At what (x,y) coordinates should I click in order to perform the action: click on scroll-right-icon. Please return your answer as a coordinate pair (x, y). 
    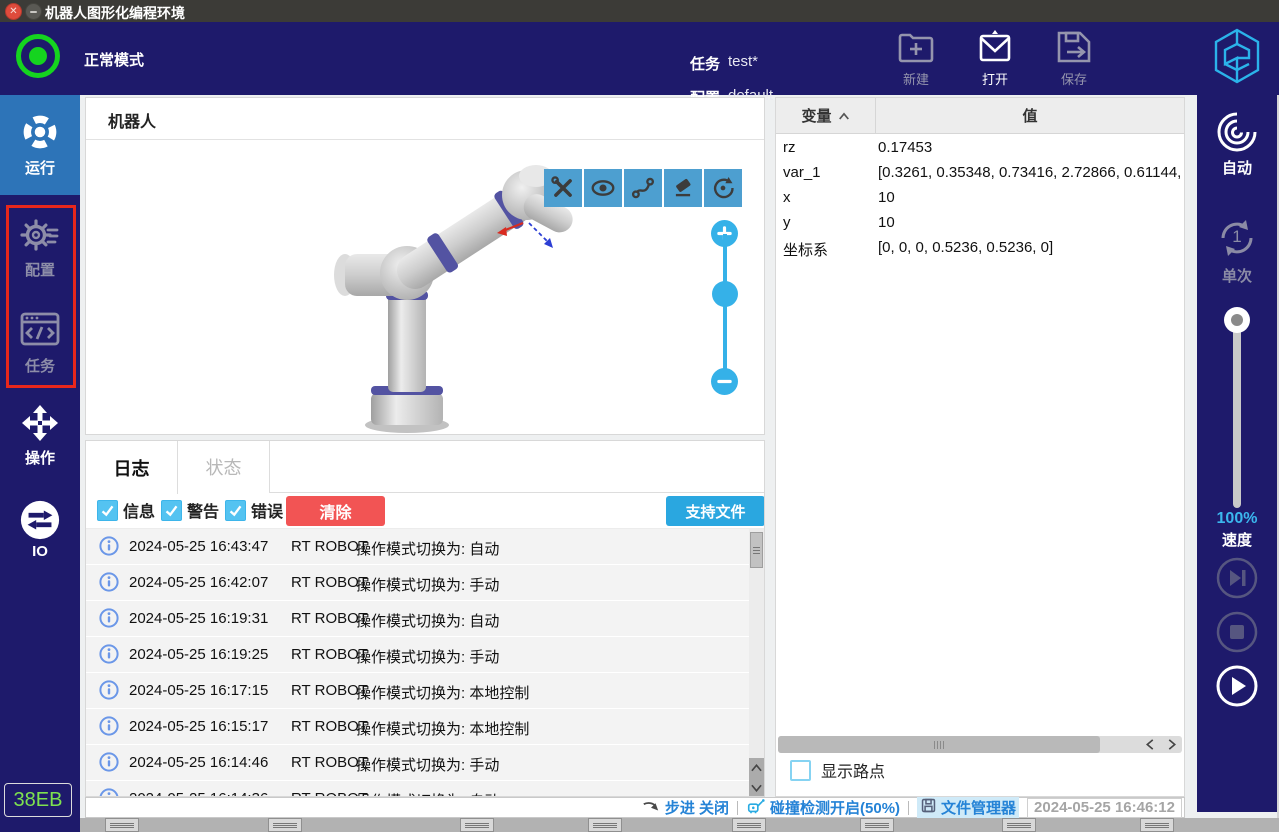
    Looking at the image, I should click on (1172, 744).